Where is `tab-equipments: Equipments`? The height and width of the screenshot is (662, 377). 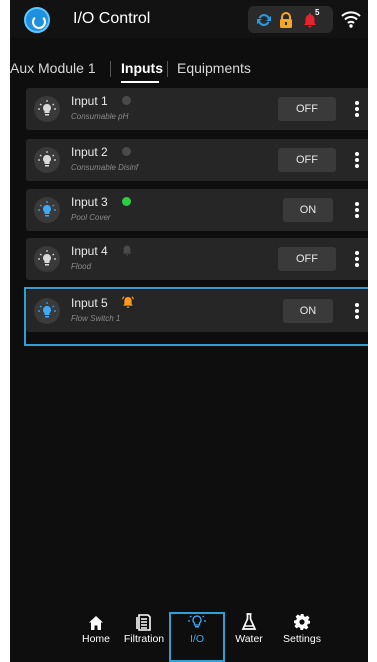
tab-equipments: Equipments is located at coordinates (214, 68).